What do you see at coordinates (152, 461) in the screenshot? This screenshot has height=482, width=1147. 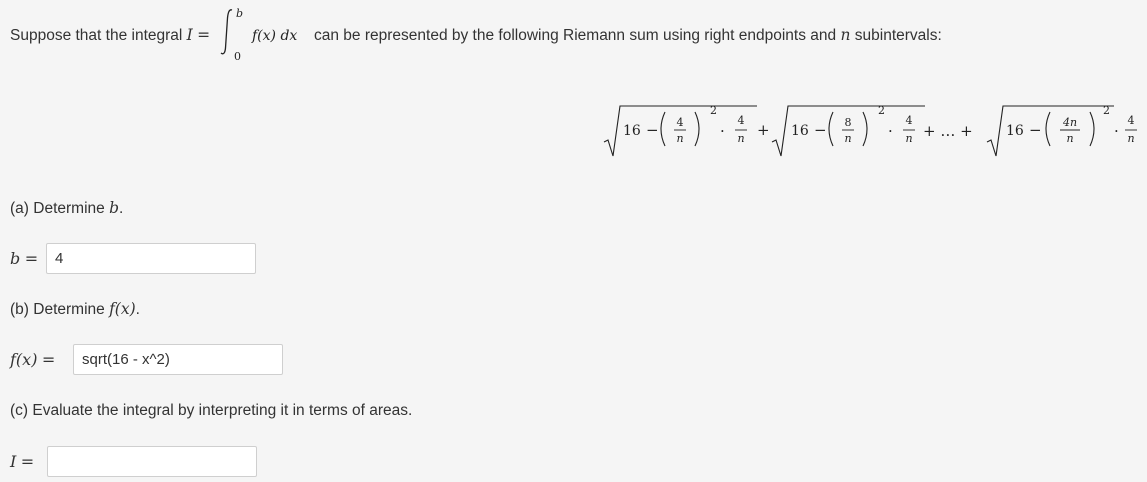 I see `answer-integral-input` at bounding box center [152, 461].